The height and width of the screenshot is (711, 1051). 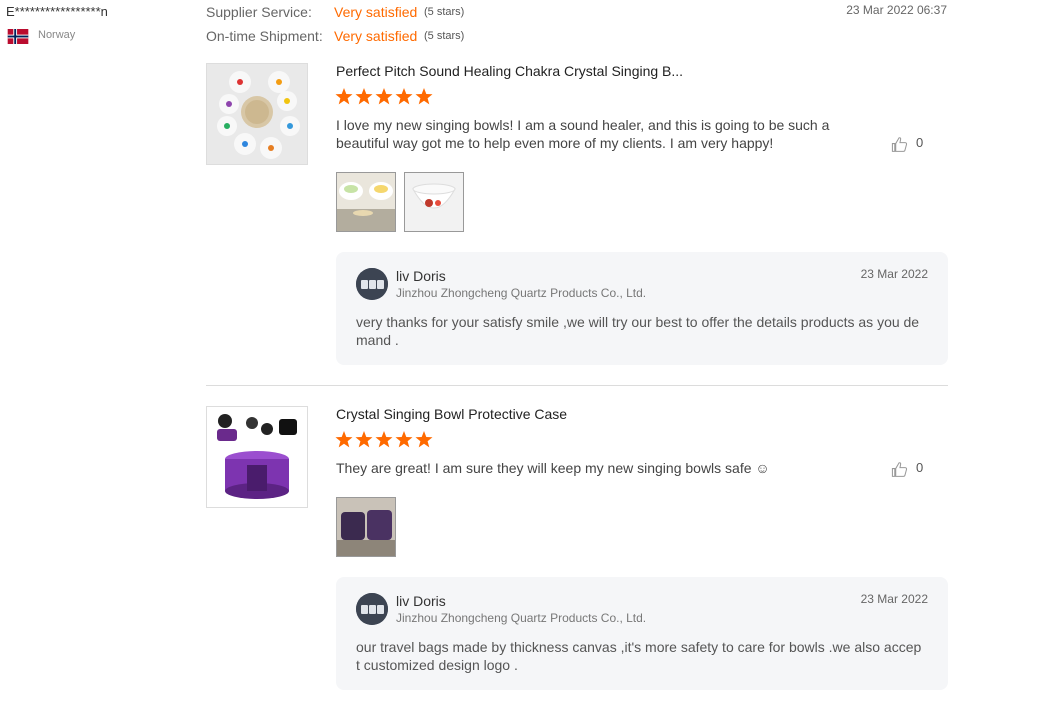 I want to click on rating-stars-supplier-service: (5 stars), so click(x=444, y=12).